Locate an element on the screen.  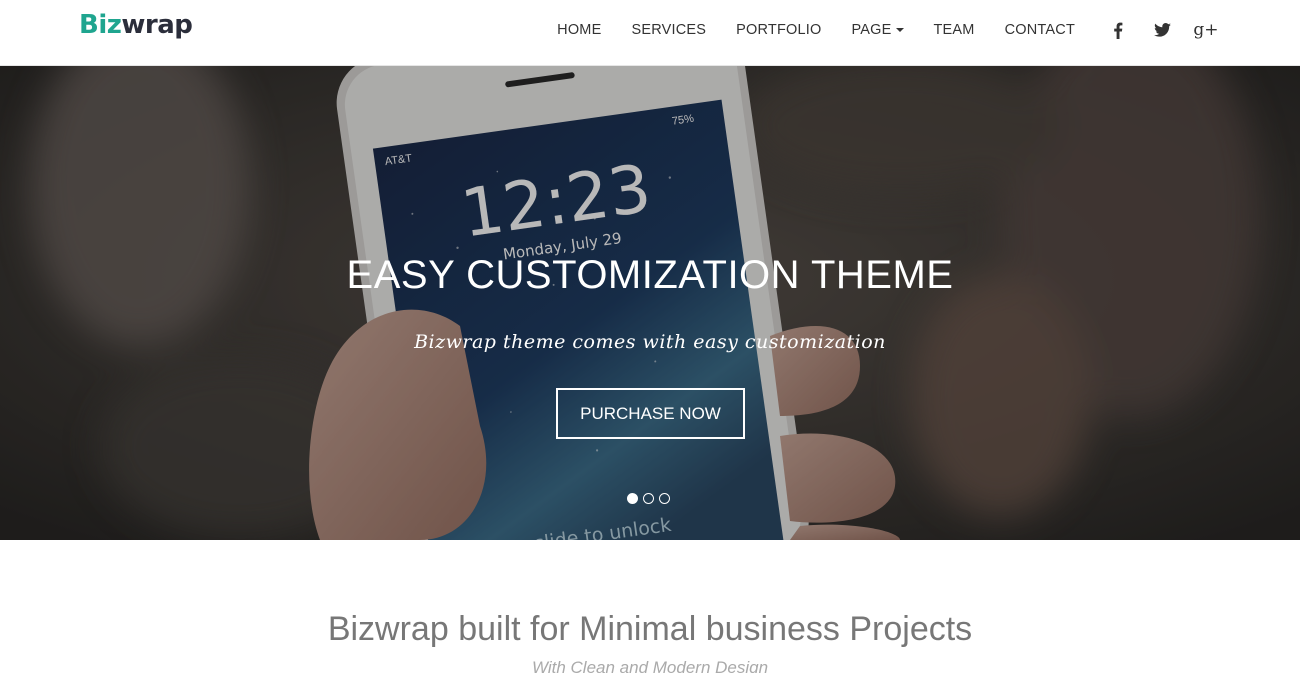
nav-team: TEAM is located at coordinates (954, 30).